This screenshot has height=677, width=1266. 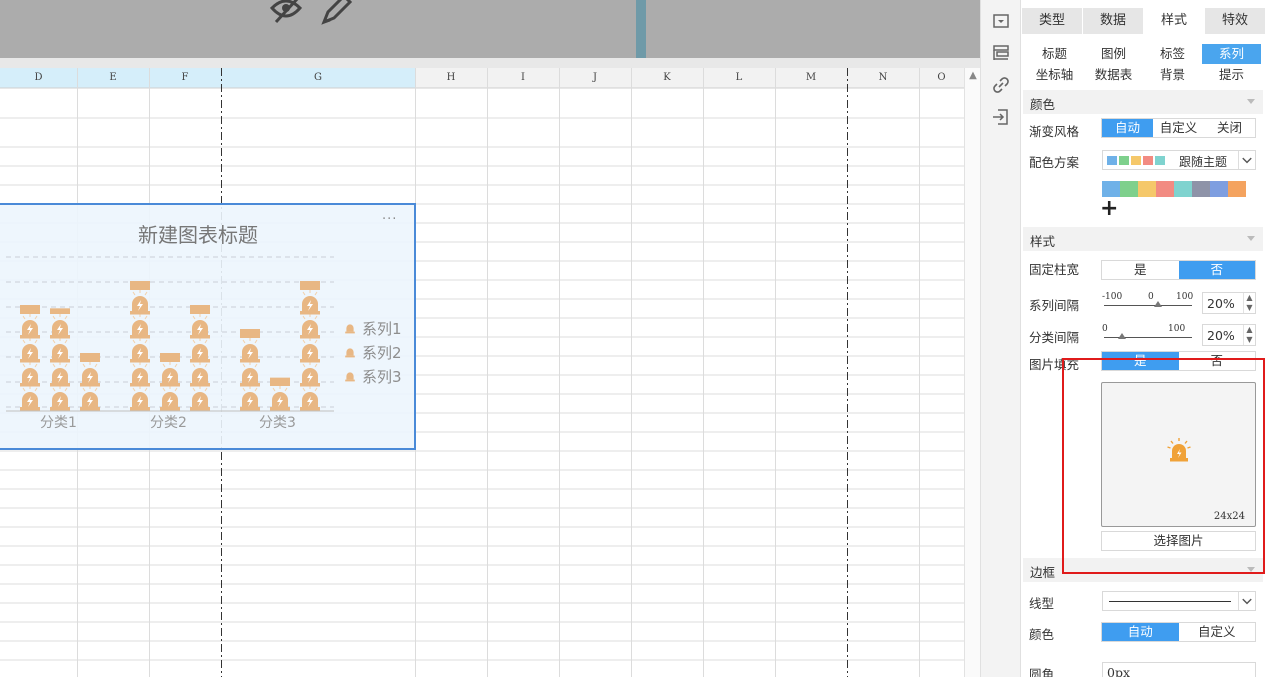 I want to click on alarm-light-icon, so click(x=350, y=353).